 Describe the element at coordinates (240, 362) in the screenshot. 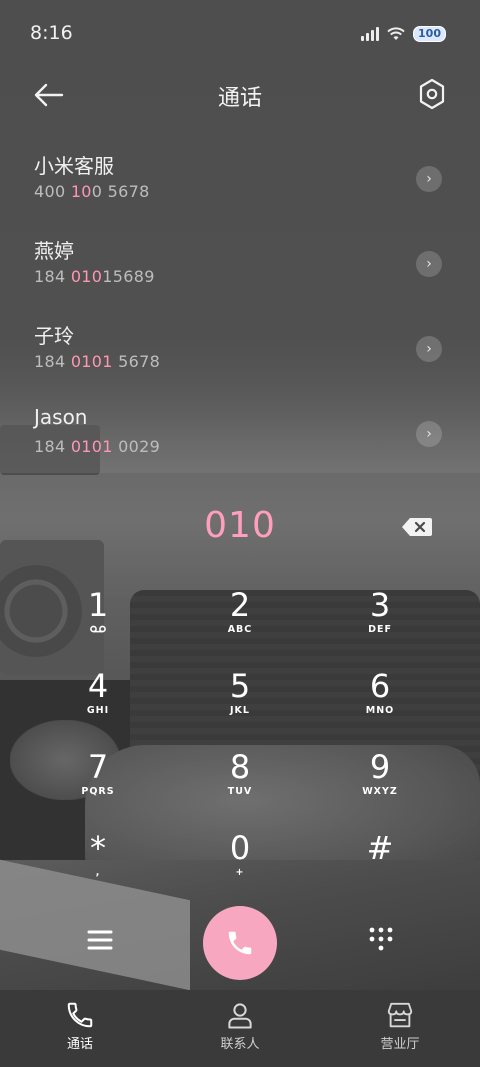

I see `list-item: 子玲 184 0101 5678 ›` at that location.